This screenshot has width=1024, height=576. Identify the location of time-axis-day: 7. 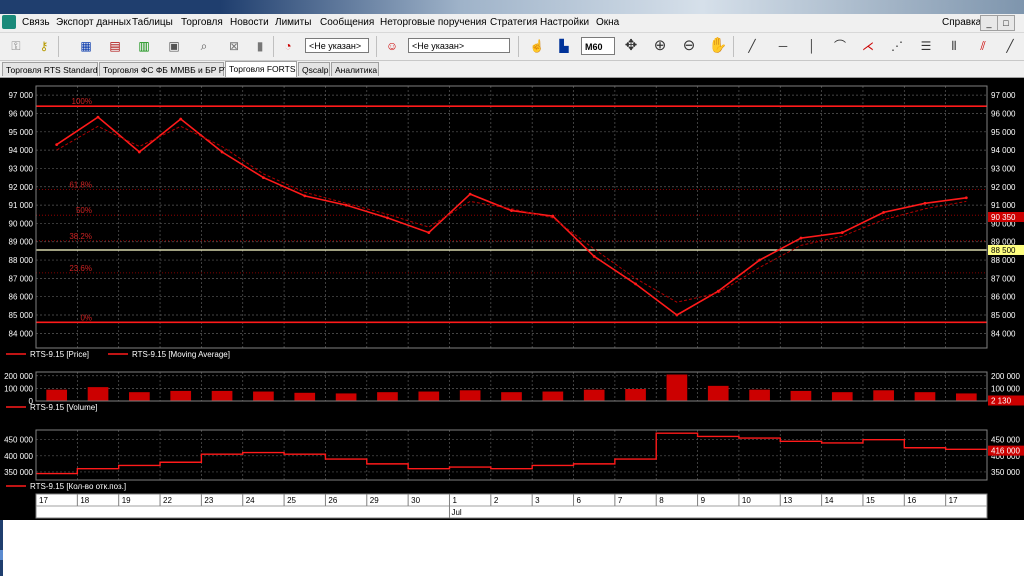
(620, 500).